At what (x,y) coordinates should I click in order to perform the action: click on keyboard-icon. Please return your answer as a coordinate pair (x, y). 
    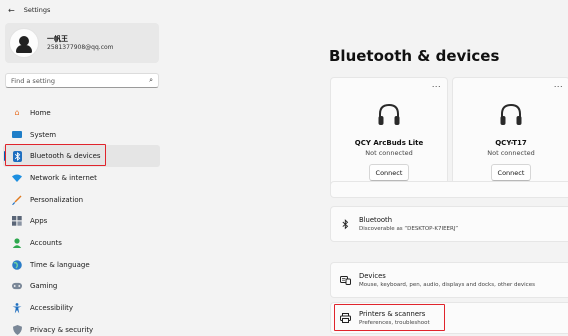
    Looking at the image, I should click on (345, 280).